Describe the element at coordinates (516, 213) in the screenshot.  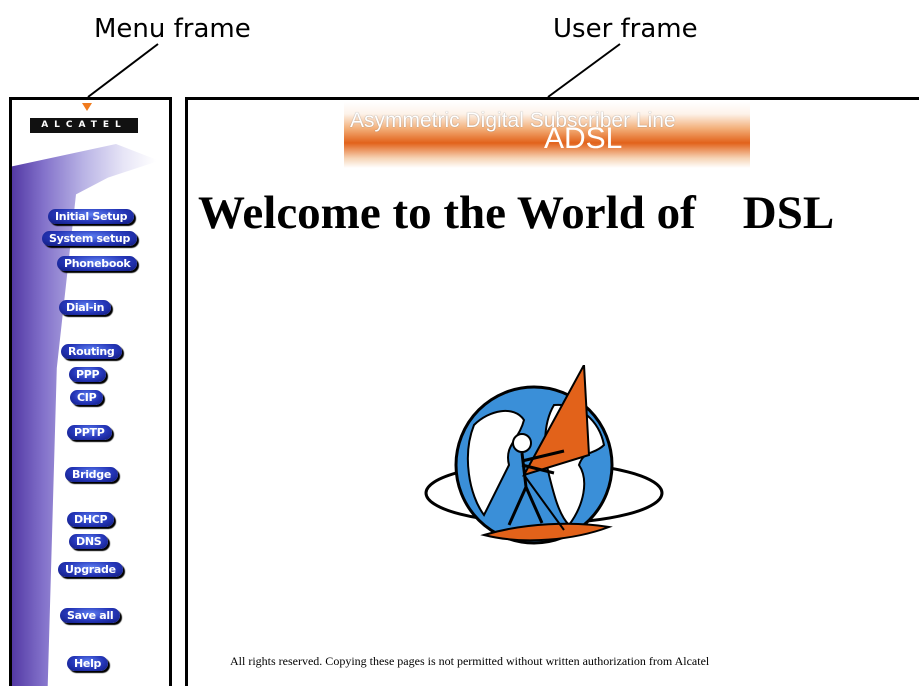
I see `welcome-heading: Welcome to the World of DSL` at that location.